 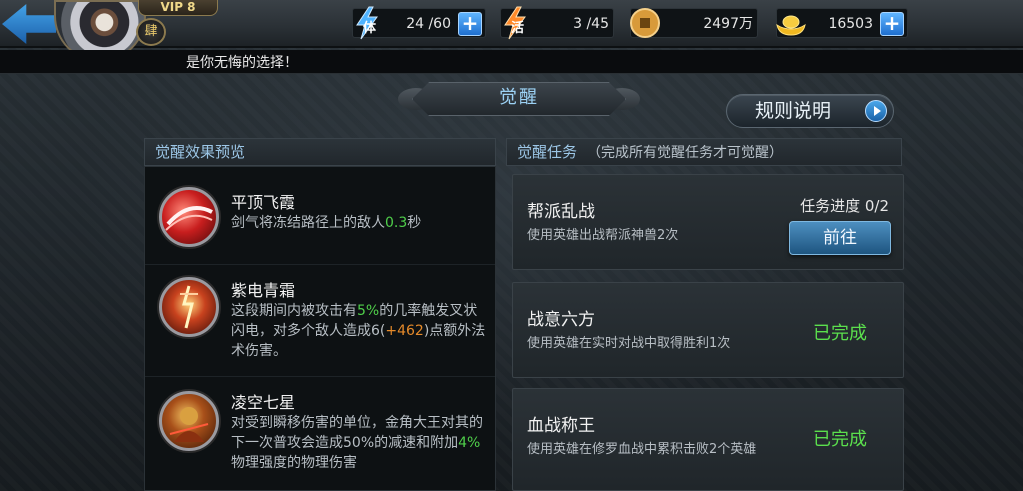 What do you see at coordinates (685, 153) in the screenshot?
I see `tasks-subheading: （完成所有觉醒任务才可觉醒）` at bounding box center [685, 153].